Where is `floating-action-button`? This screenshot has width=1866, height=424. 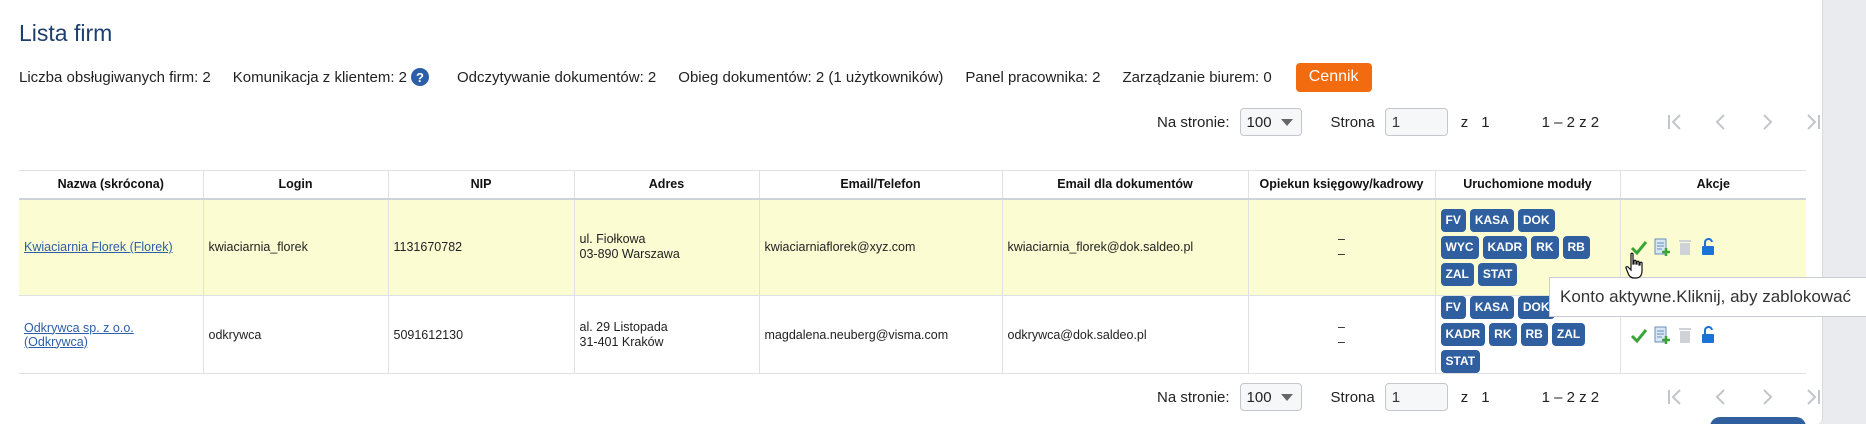 floating-action-button is located at coordinates (1758, 420).